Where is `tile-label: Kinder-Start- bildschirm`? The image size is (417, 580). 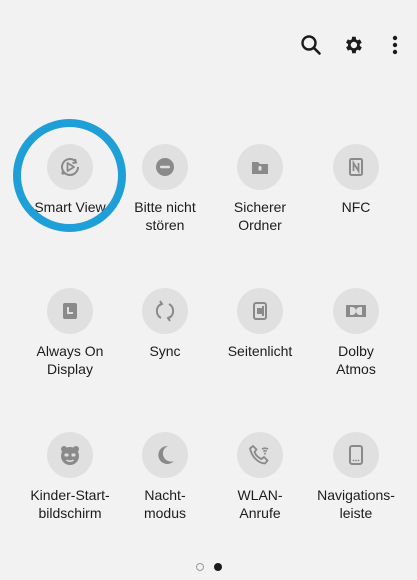 tile-label: Kinder-Start- bildschirm is located at coordinates (70, 504).